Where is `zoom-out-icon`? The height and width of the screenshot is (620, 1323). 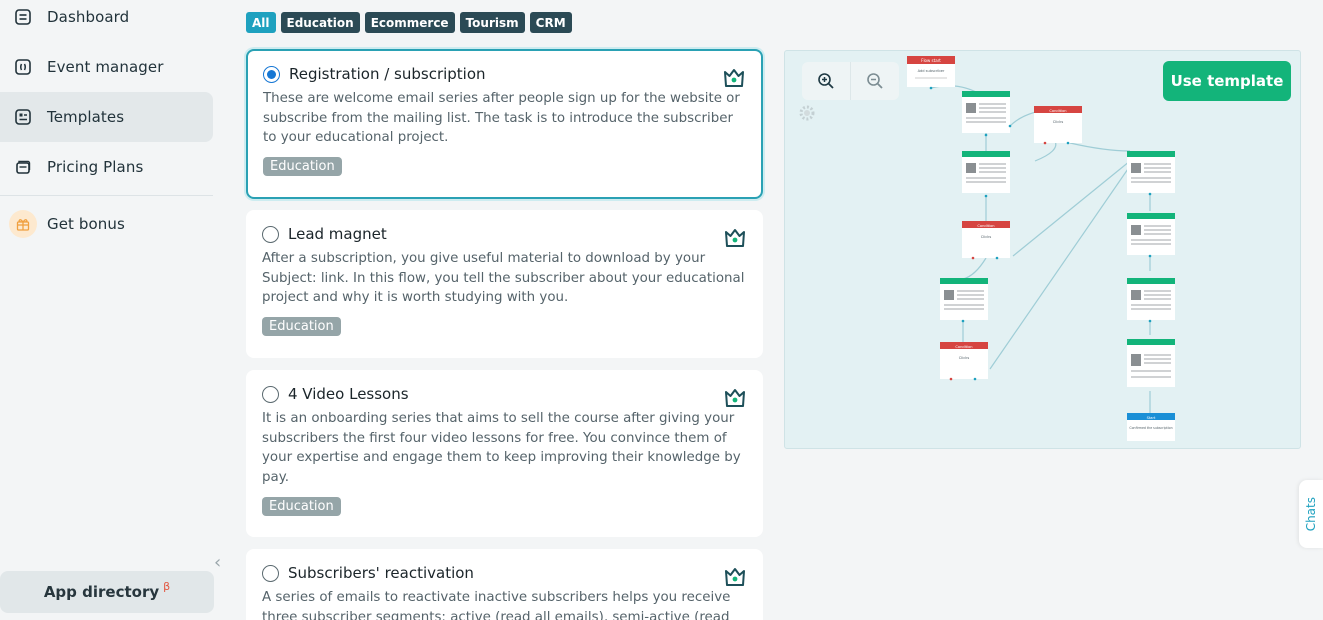 zoom-out-icon is located at coordinates (874, 81).